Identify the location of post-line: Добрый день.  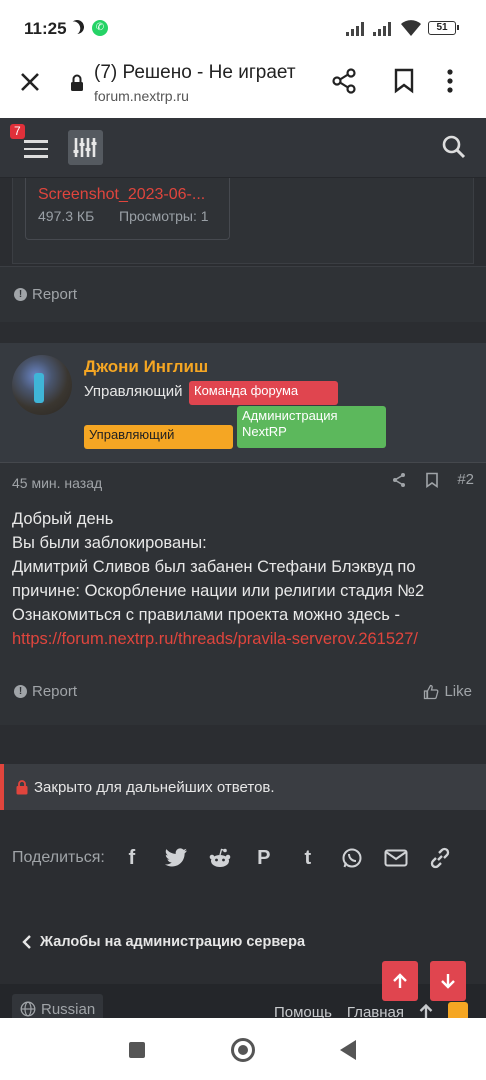
(63, 519).